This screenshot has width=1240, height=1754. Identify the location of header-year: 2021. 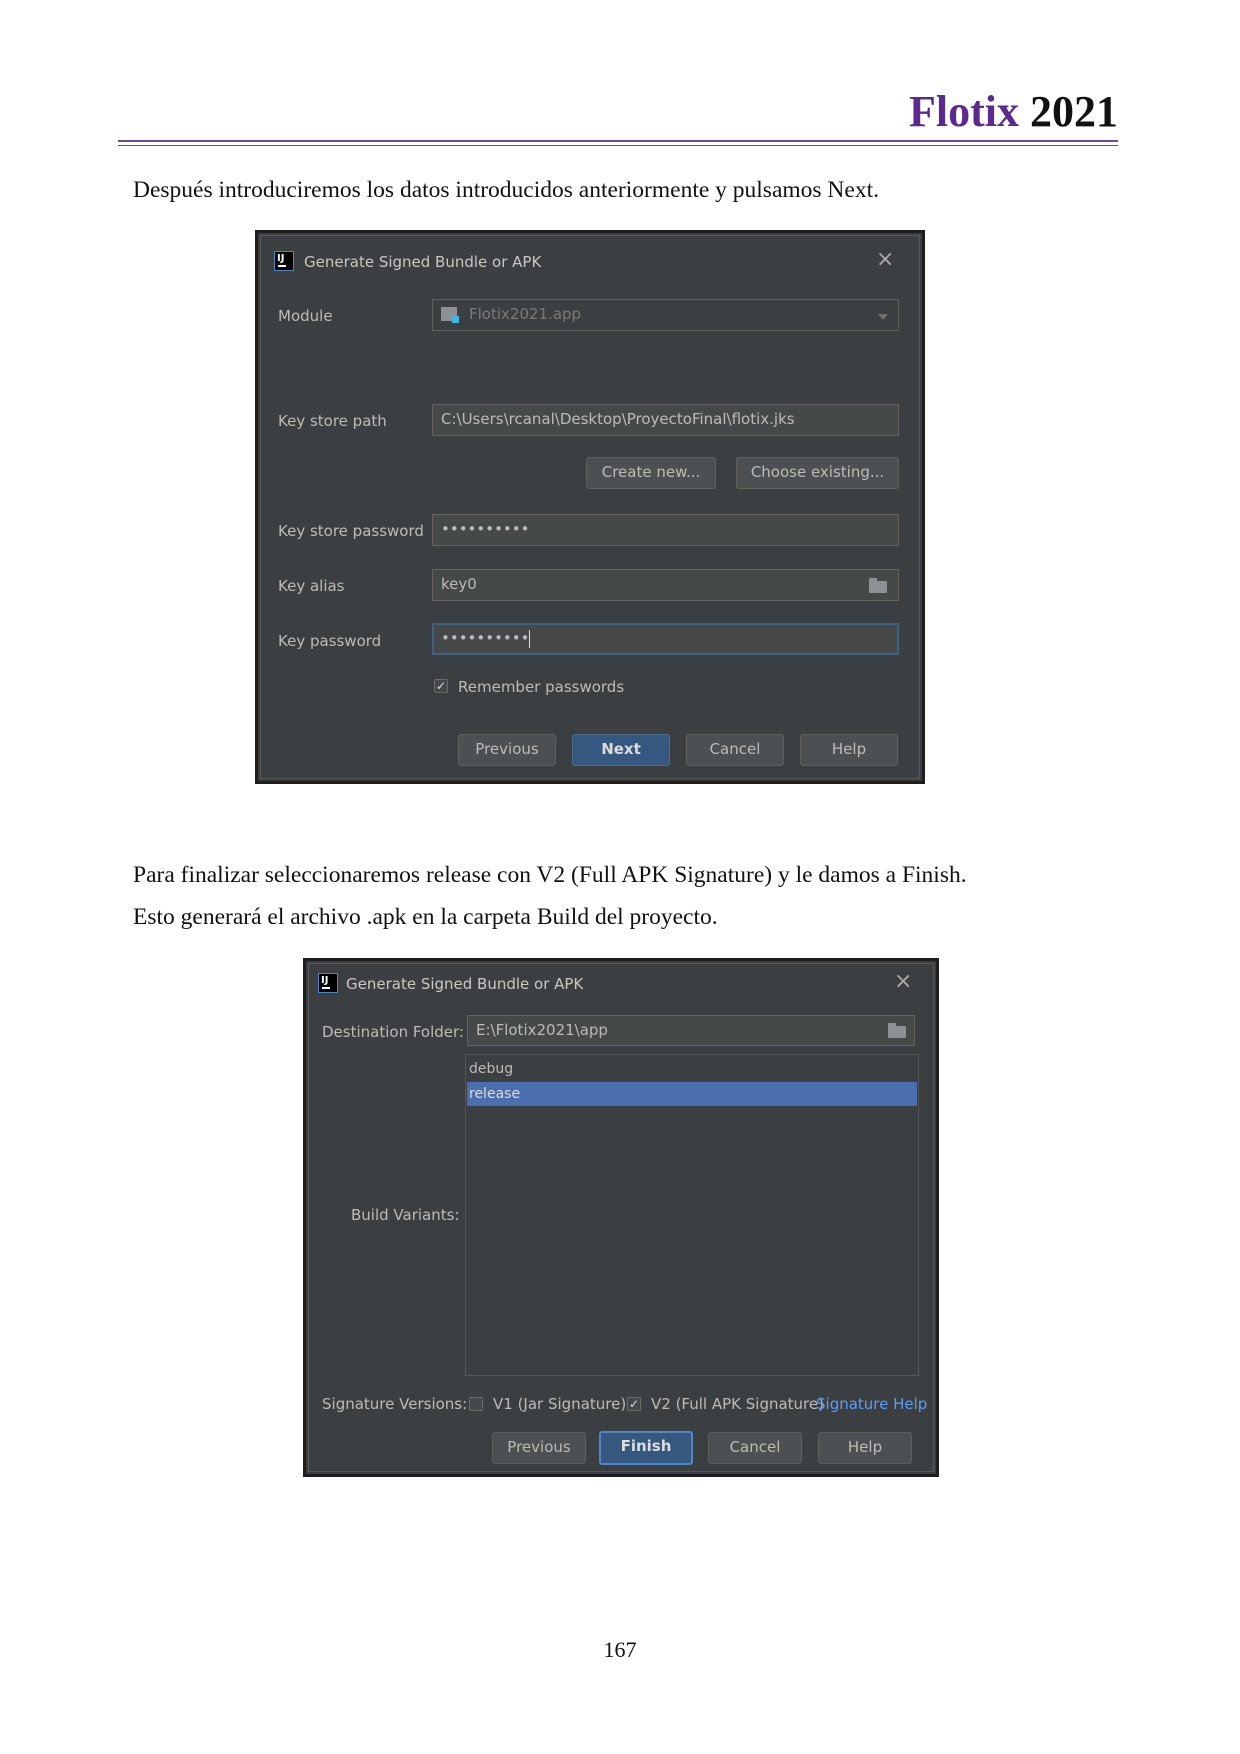
(1074, 111).